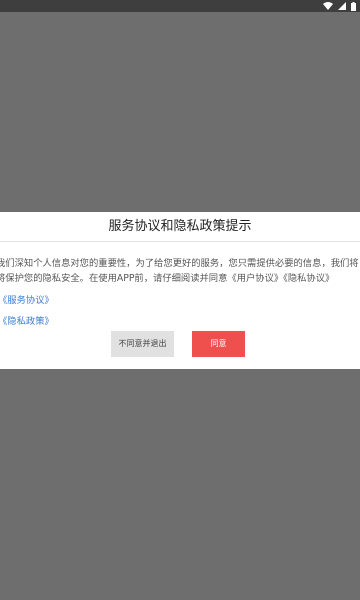 The image size is (360, 600). What do you see at coordinates (180, 6) in the screenshot?
I see `status-bar` at bounding box center [180, 6].